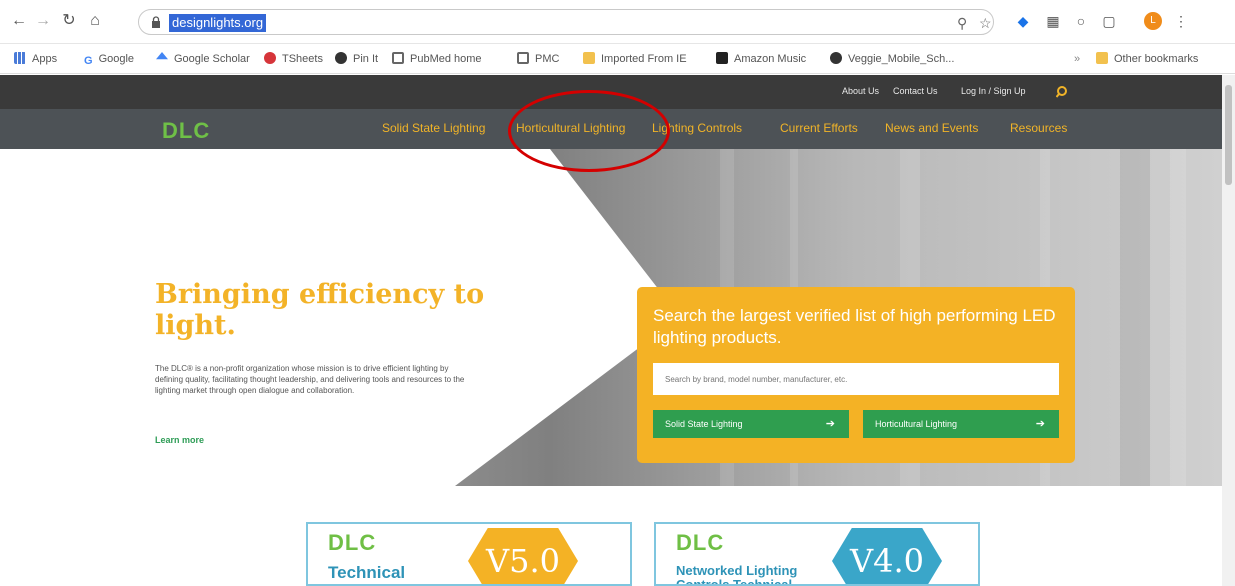  What do you see at coordinates (20, 58) in the screenshot?
I see `apps-icon` at bounding box center [20, 58].